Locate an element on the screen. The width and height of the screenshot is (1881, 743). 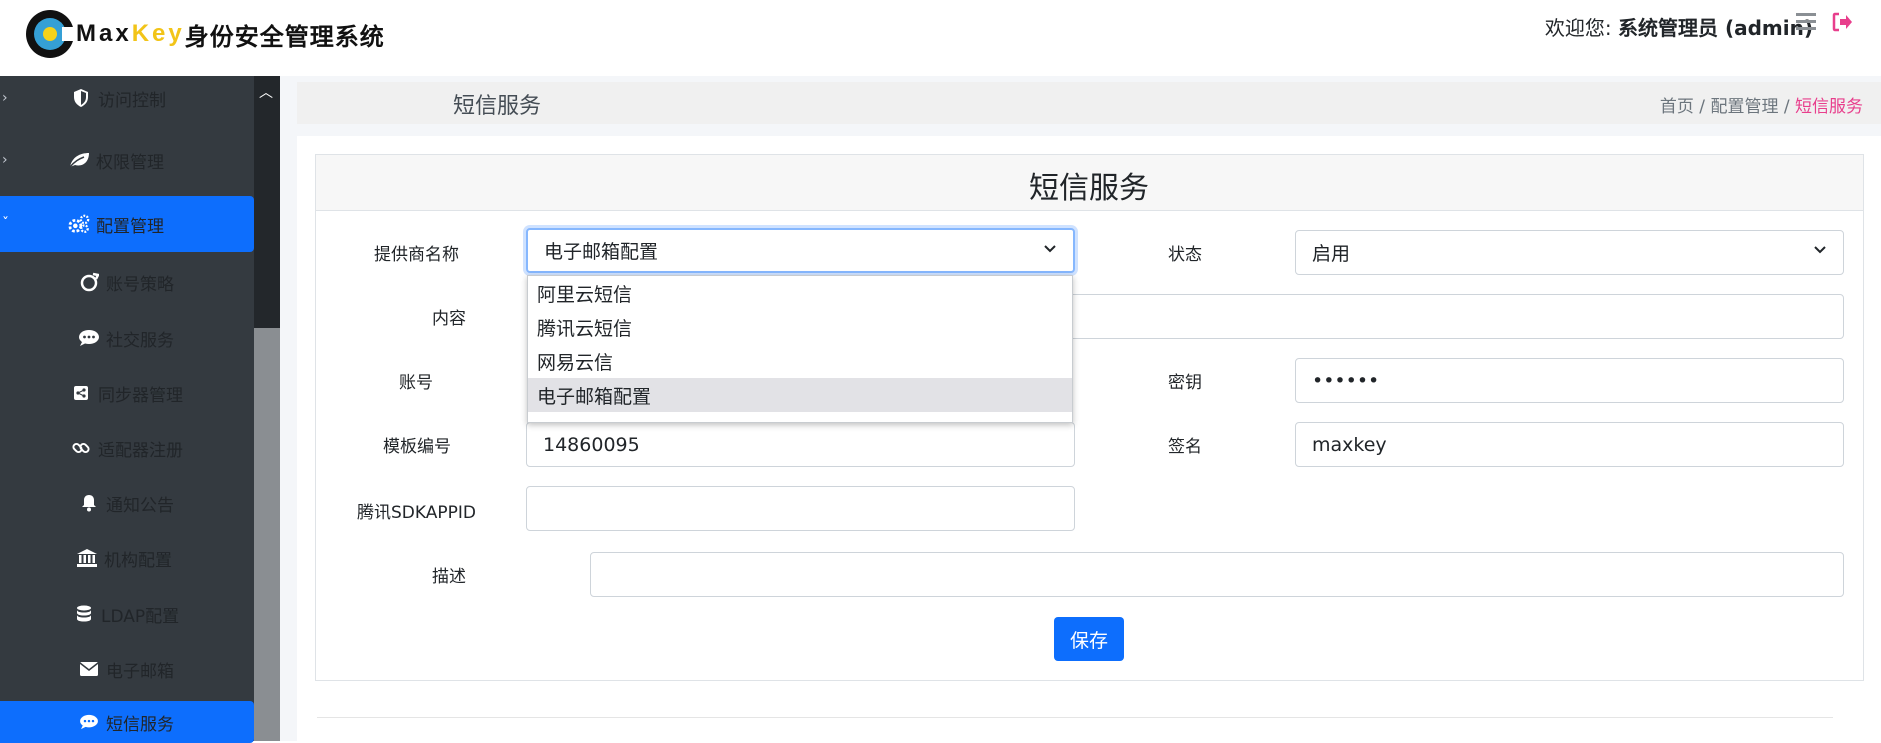
link-icon is located at coordinates (81, 448).